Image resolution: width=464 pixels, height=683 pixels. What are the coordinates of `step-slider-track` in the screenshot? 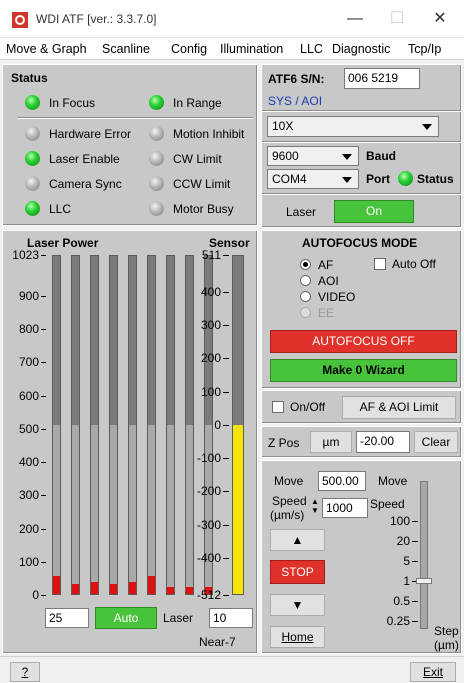 It's located at (424, 555).